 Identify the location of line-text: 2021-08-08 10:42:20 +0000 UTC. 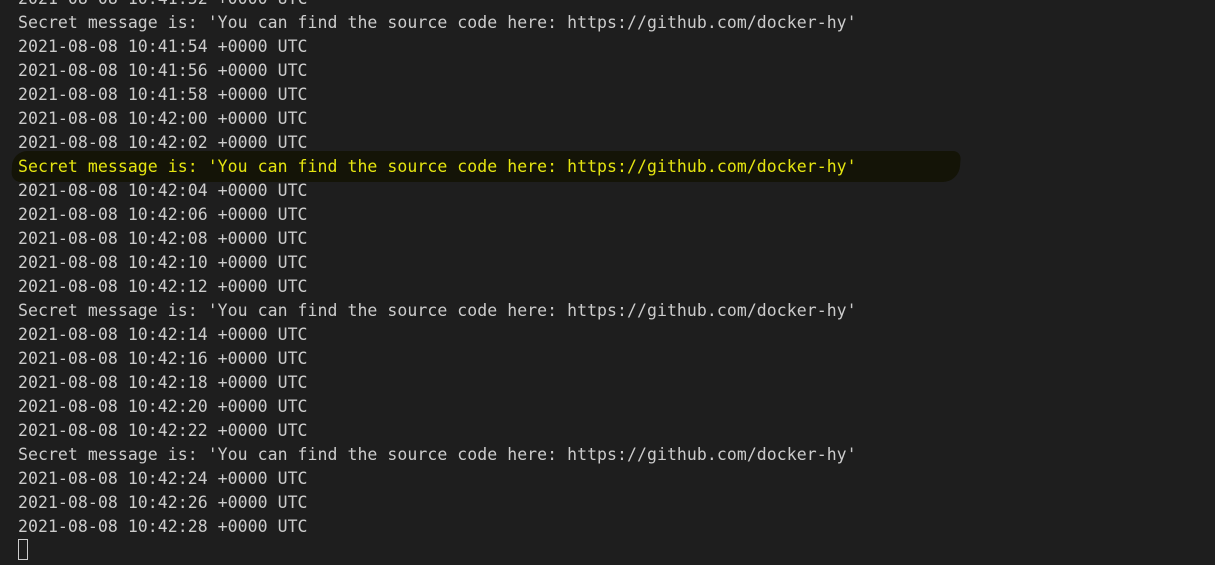
(163, 406).